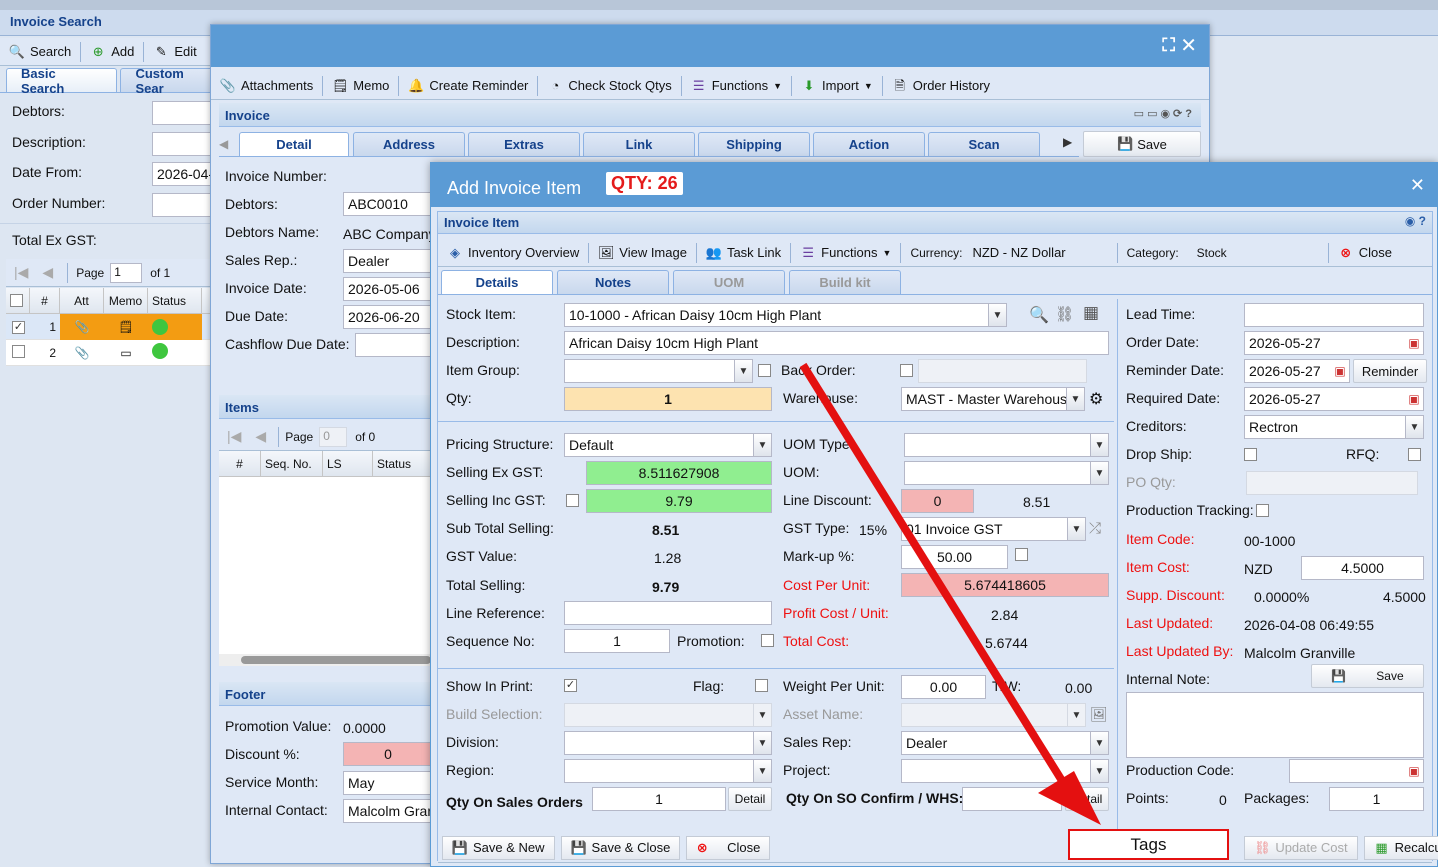 This screenshot has width=1438, height=867. What do you see at coordinates (1415, 221) in the screenshot?
I see `panel-help-icon: ◉ ?` at bounding box center [1415, 221].